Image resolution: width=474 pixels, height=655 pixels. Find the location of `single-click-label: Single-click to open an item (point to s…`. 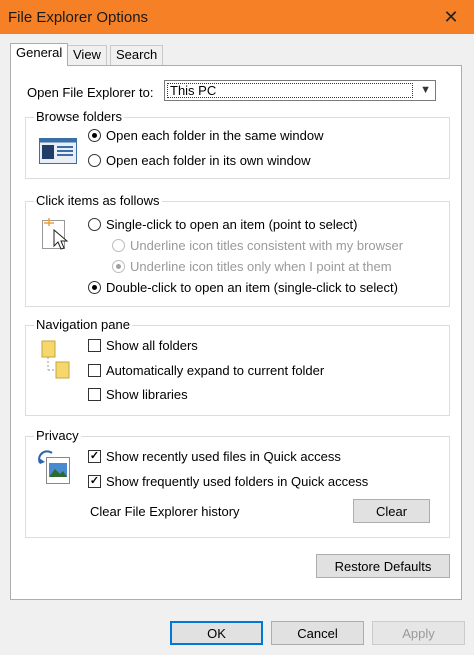

single-click-label: Single-click to open an item (point to s… is located at coordinates (232, 224).